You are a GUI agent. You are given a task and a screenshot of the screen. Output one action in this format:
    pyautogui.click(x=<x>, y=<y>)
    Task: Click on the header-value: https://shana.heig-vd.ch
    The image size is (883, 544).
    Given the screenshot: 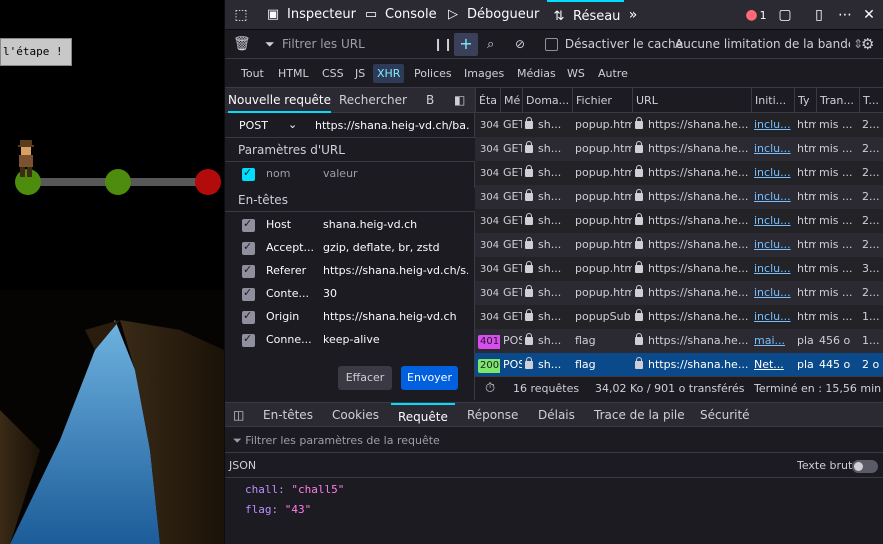 What is the action you would take?
    pyautogui.click(x=395, y=316)
    